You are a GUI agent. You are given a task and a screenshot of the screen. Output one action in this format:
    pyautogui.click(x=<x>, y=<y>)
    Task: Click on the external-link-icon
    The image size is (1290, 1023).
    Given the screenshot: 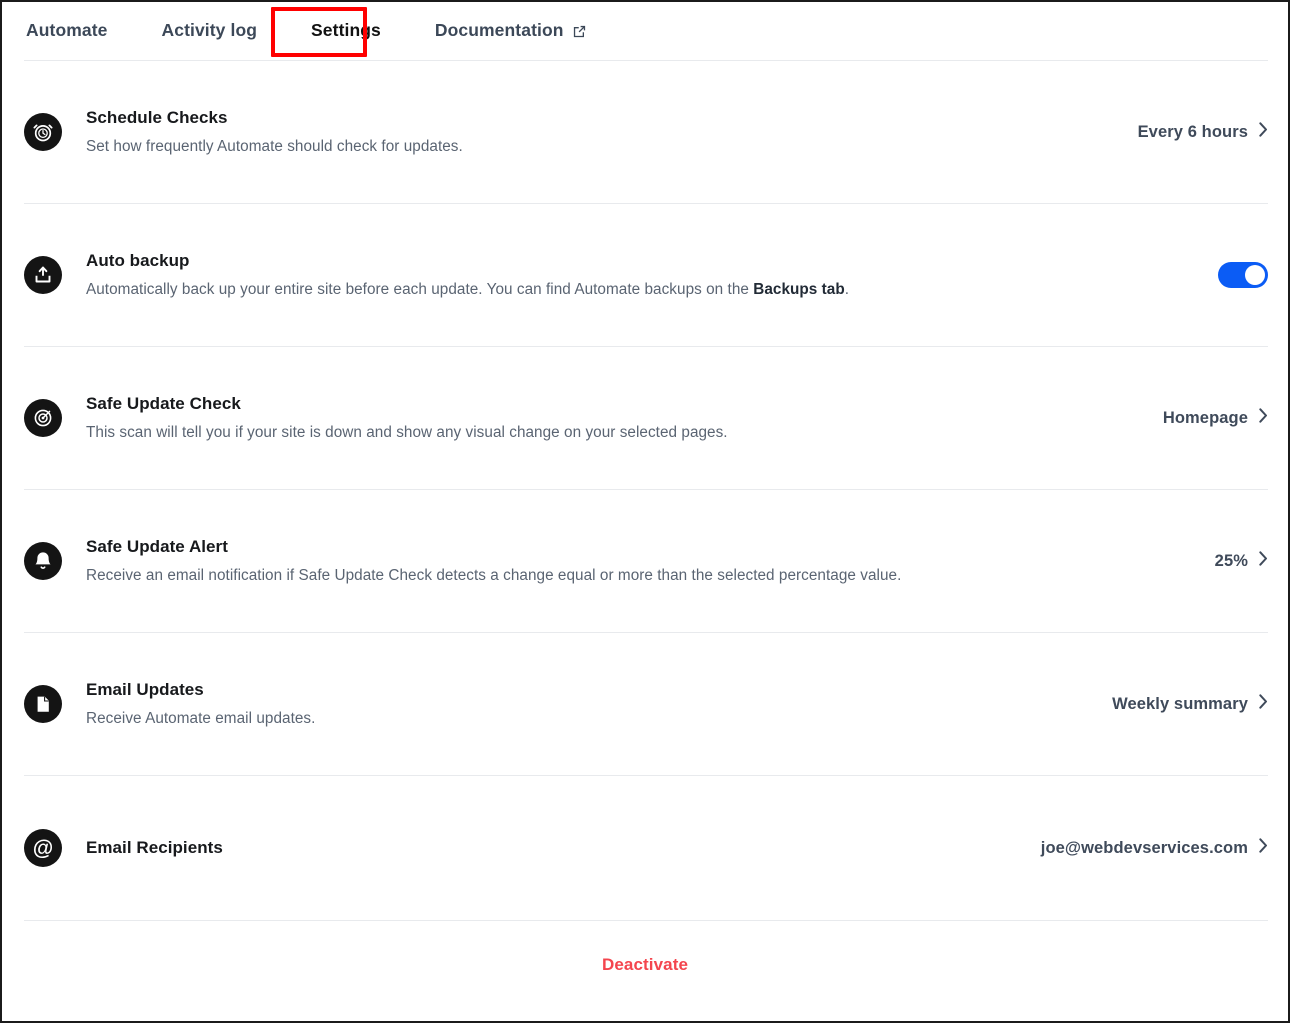 What is the action you would take?
    pyautogui.click(x=579, y=31)
    